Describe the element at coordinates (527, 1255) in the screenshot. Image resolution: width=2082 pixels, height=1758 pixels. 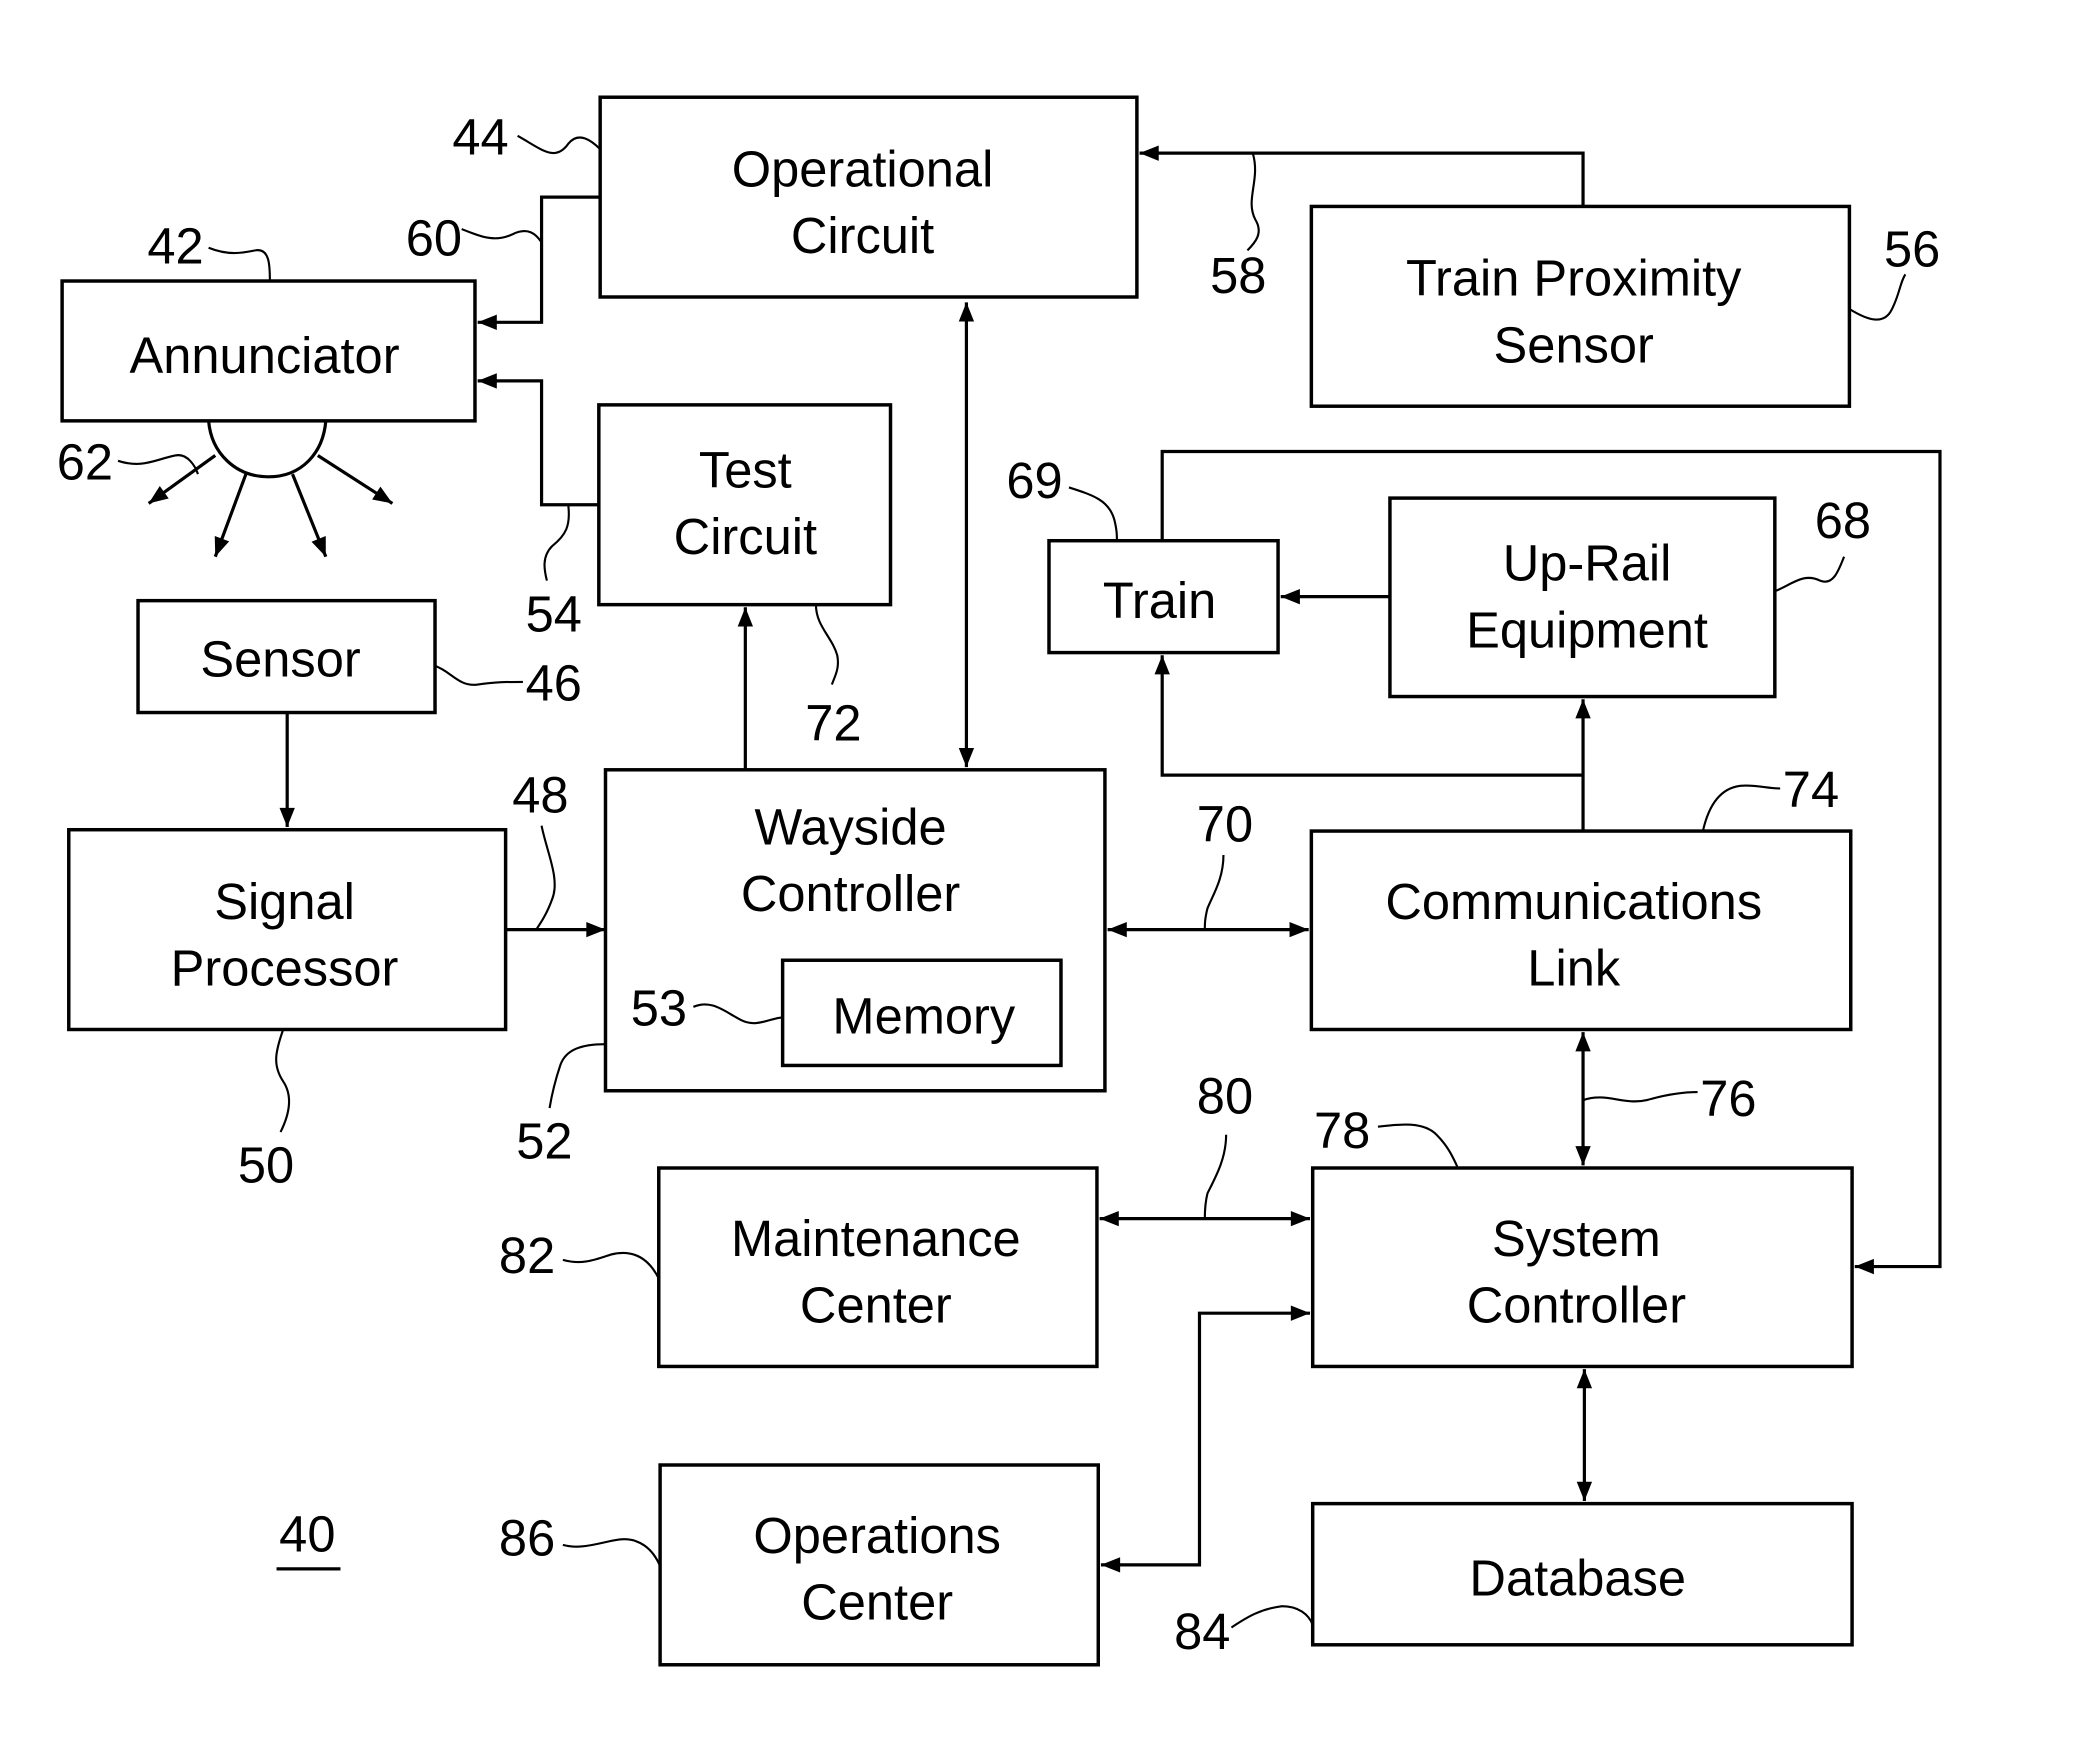
I see `ref-82: 82` at that location.